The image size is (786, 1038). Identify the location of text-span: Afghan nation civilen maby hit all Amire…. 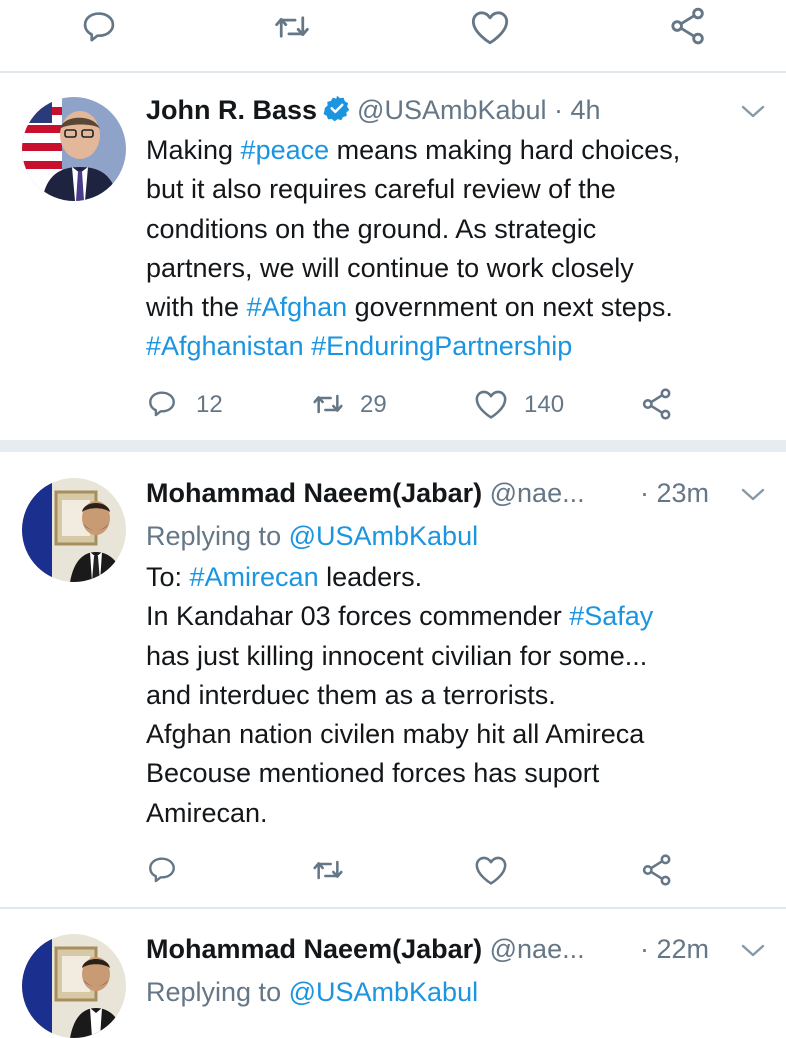
(395, 734).